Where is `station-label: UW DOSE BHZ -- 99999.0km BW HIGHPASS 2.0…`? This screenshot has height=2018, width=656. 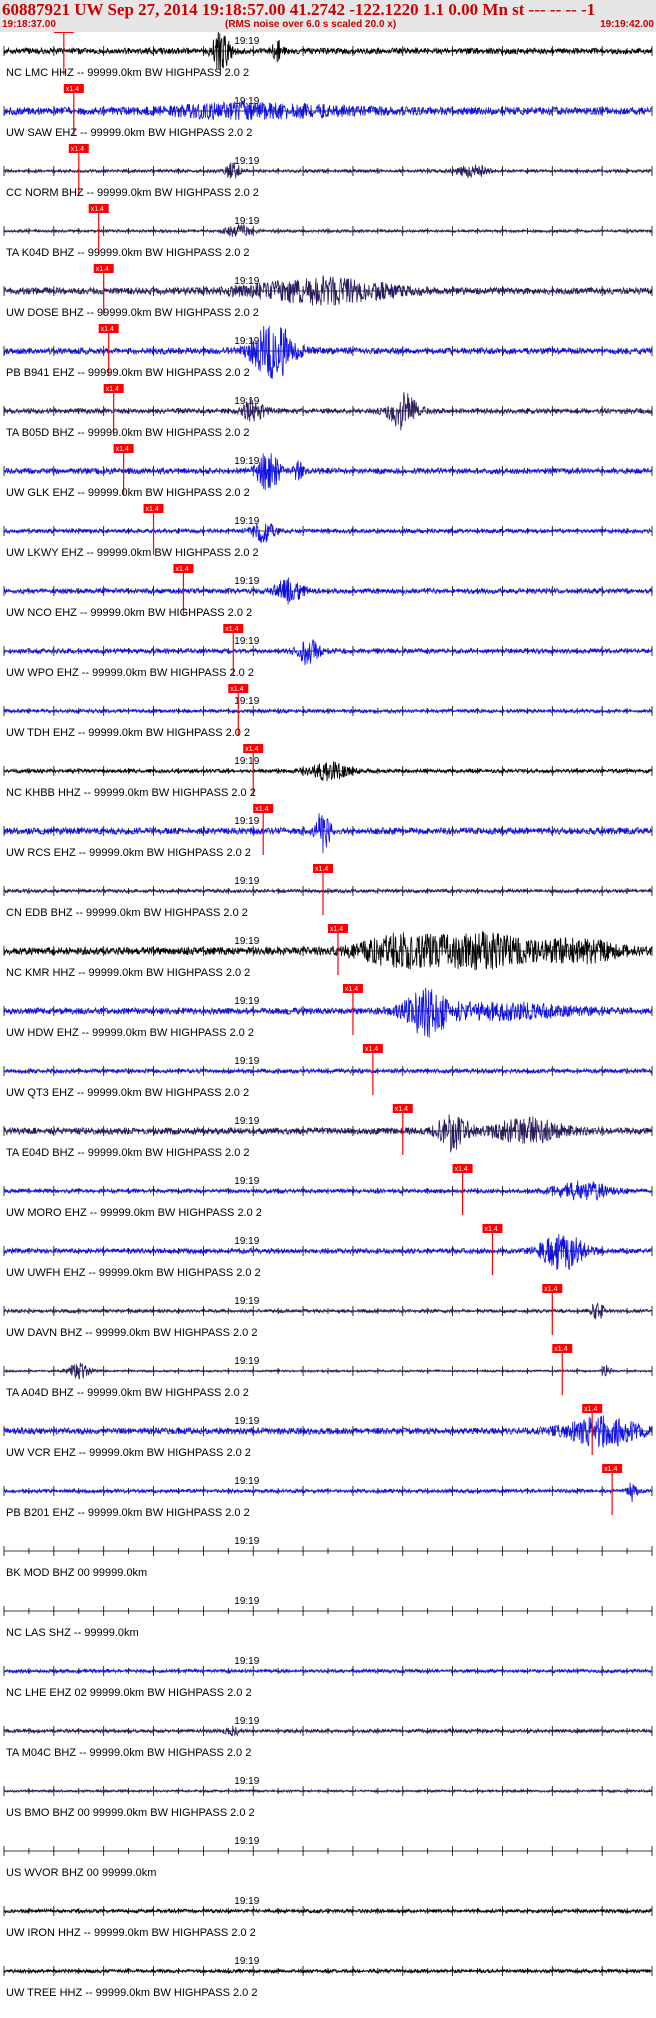
station-label: UW DOSE BHZ -- 99999.0km BW HIGHPASS 2.0… is located at coordinates (132, 313).